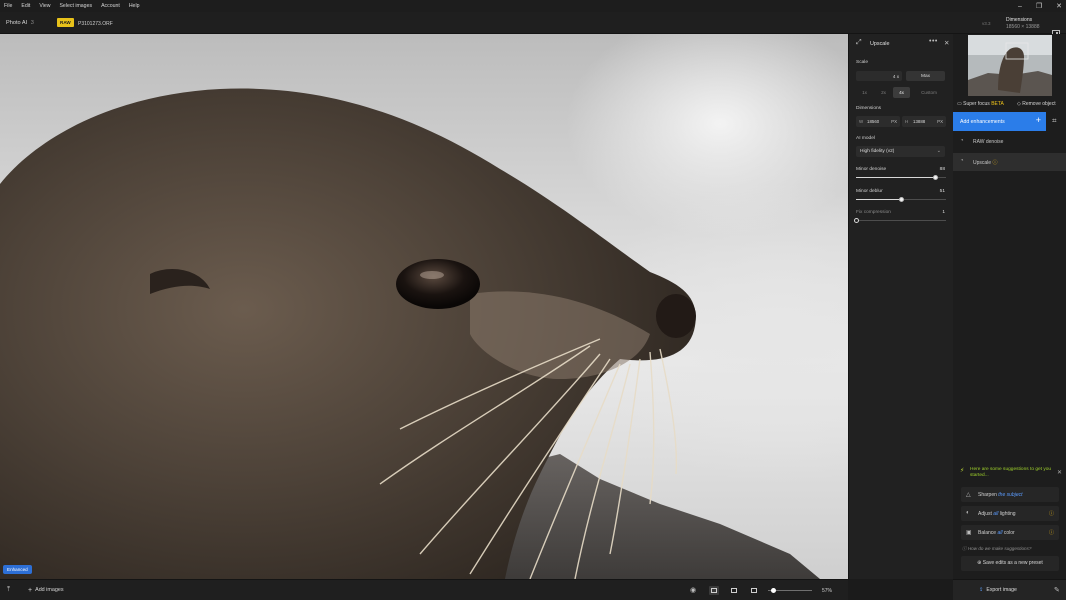  I want to click on info-icon: ⓘ, so click(995, 163).